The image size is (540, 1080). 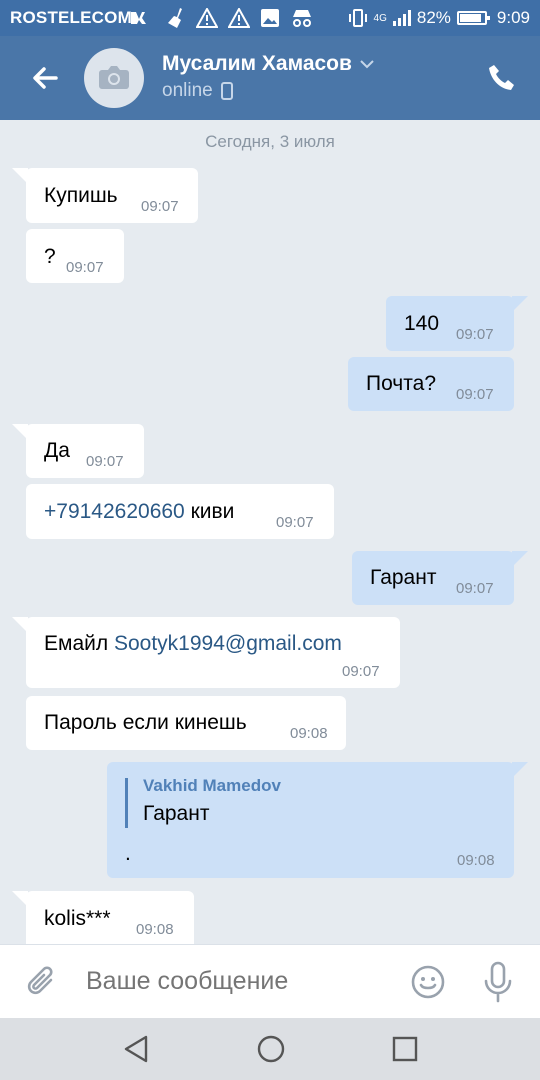 What do you see at coordinates (403, 577) in the screenshot?
I see `message-text: Гарант` at bounding box center [403, 577].